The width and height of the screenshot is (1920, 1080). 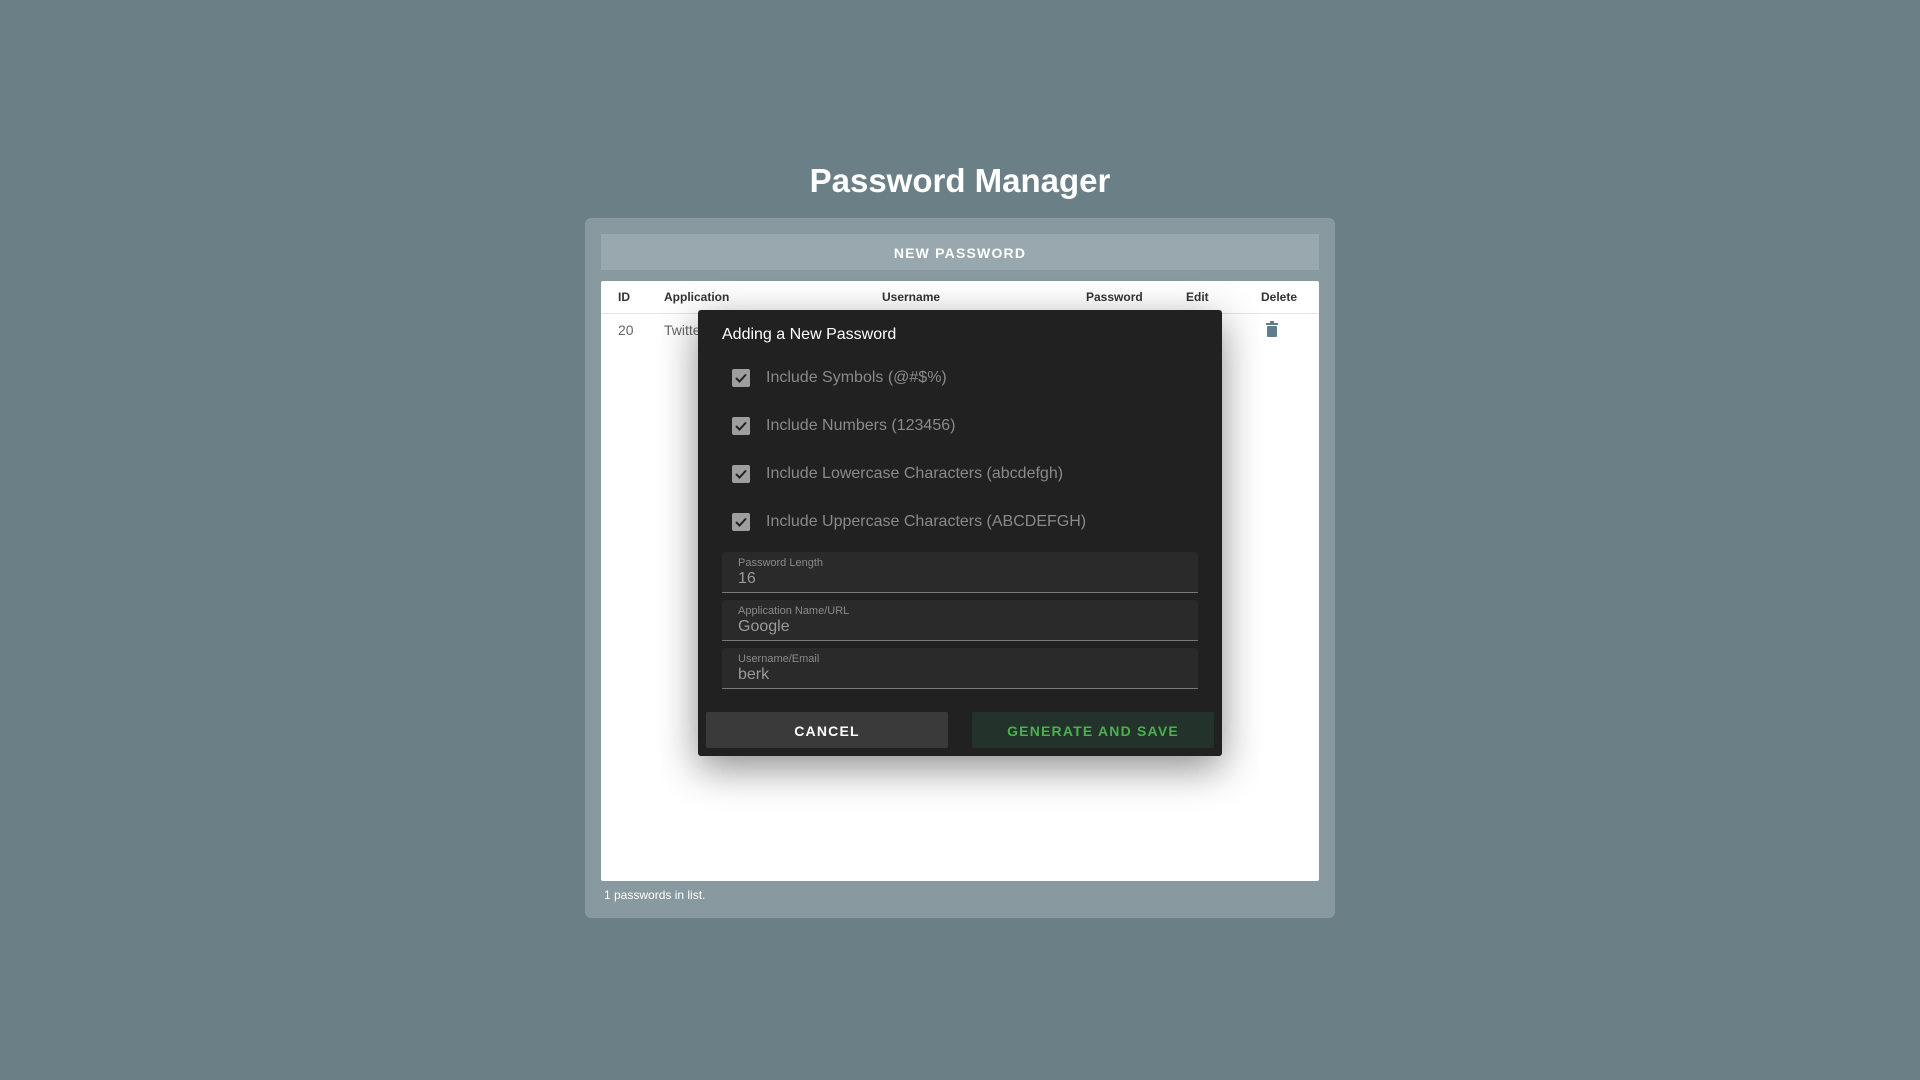 I want to click on cancel-button: CANCEL, so click(x=827, y=730).